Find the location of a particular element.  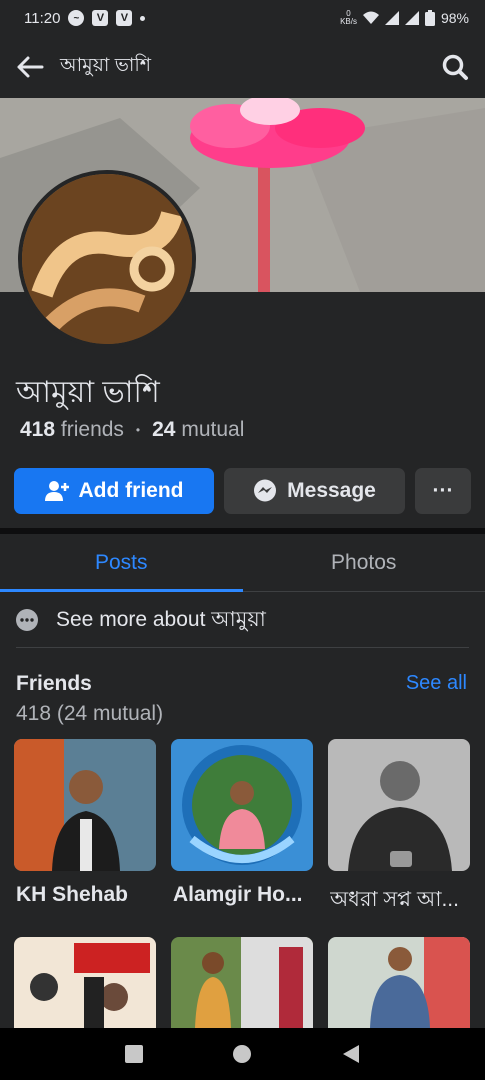

back-button is located at coordinates (30, 67).